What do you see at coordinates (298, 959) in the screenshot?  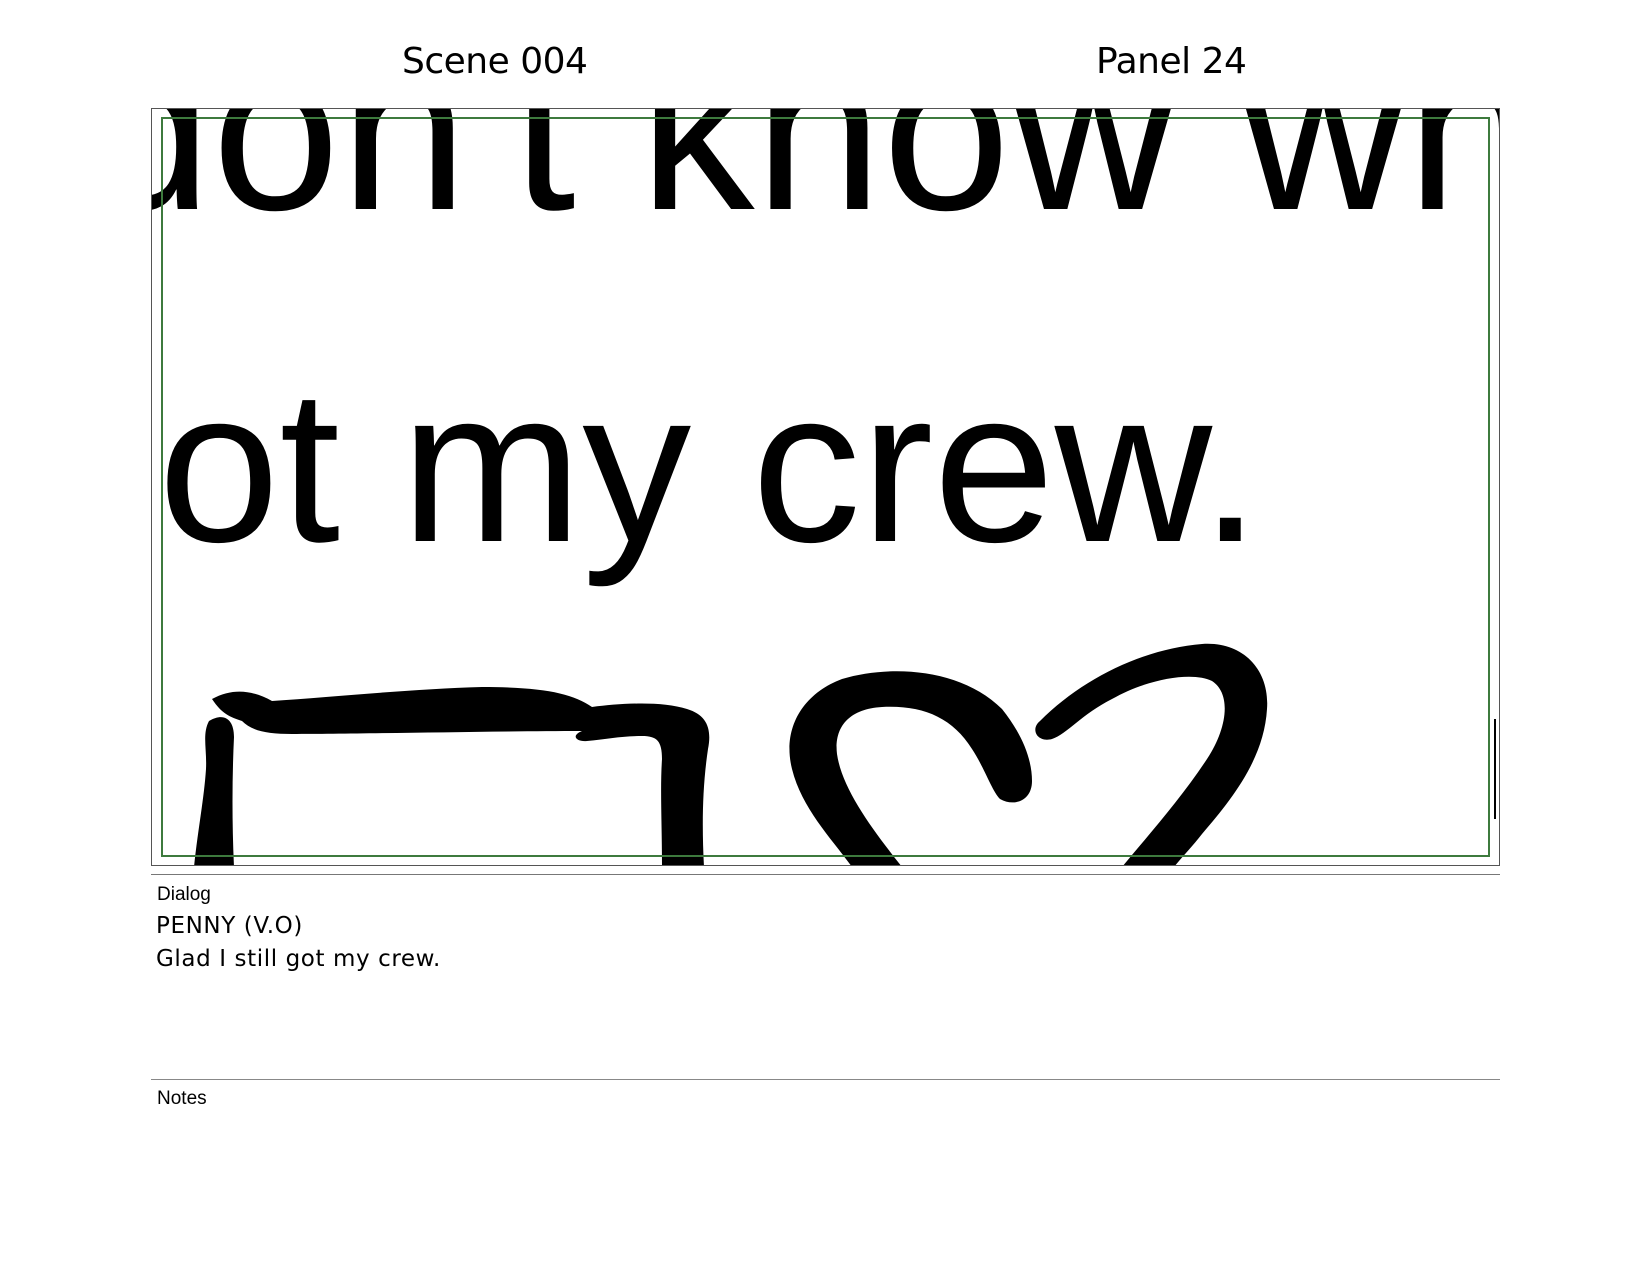 I see `dialog-text: Glad I still got my crew.` at bounding box center [298, 959].